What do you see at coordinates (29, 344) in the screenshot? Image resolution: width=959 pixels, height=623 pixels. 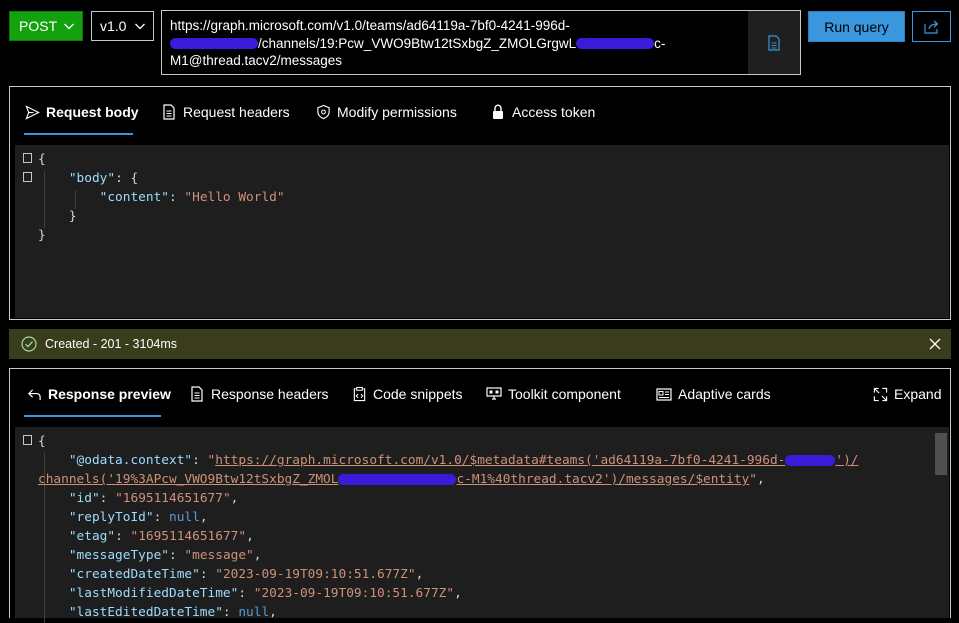 I see `success-check-icon` at bounding box center [29, 344].